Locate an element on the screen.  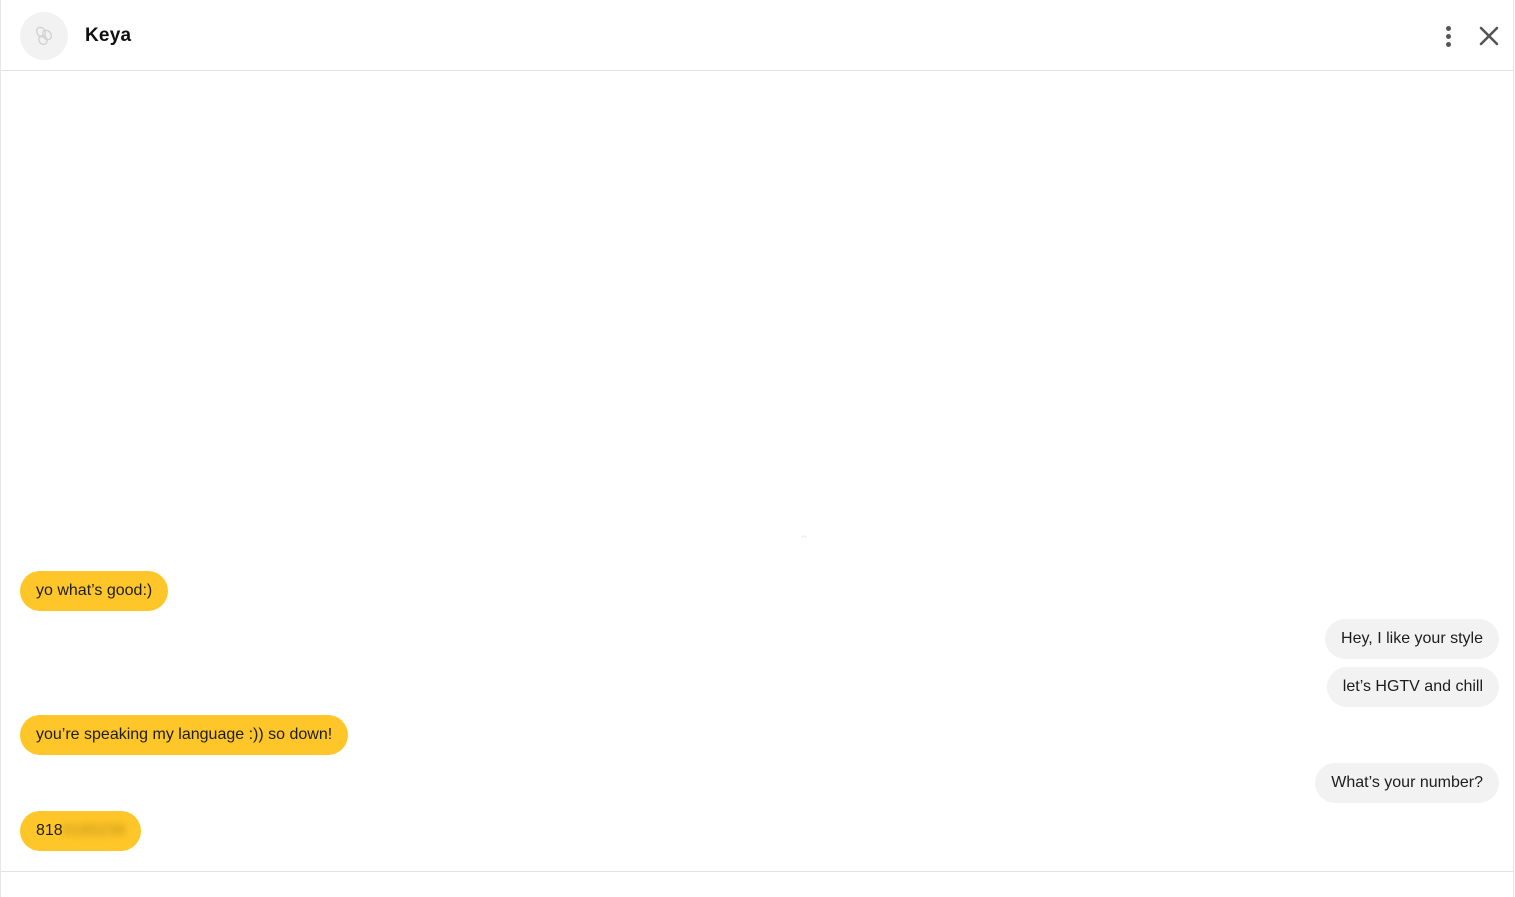
message-bubble-incoming: yo what’s good:) is located at coordinates (94, 591).